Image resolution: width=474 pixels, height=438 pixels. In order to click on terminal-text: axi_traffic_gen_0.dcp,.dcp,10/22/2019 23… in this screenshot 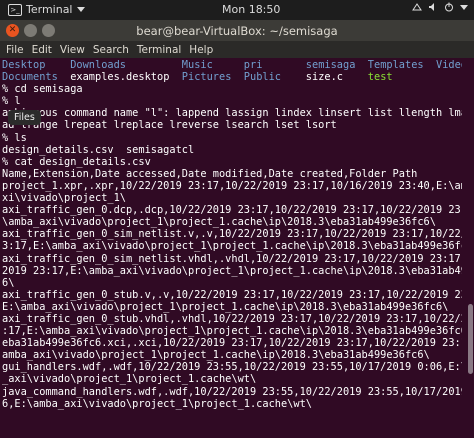, I will do `click(232, 210)`.